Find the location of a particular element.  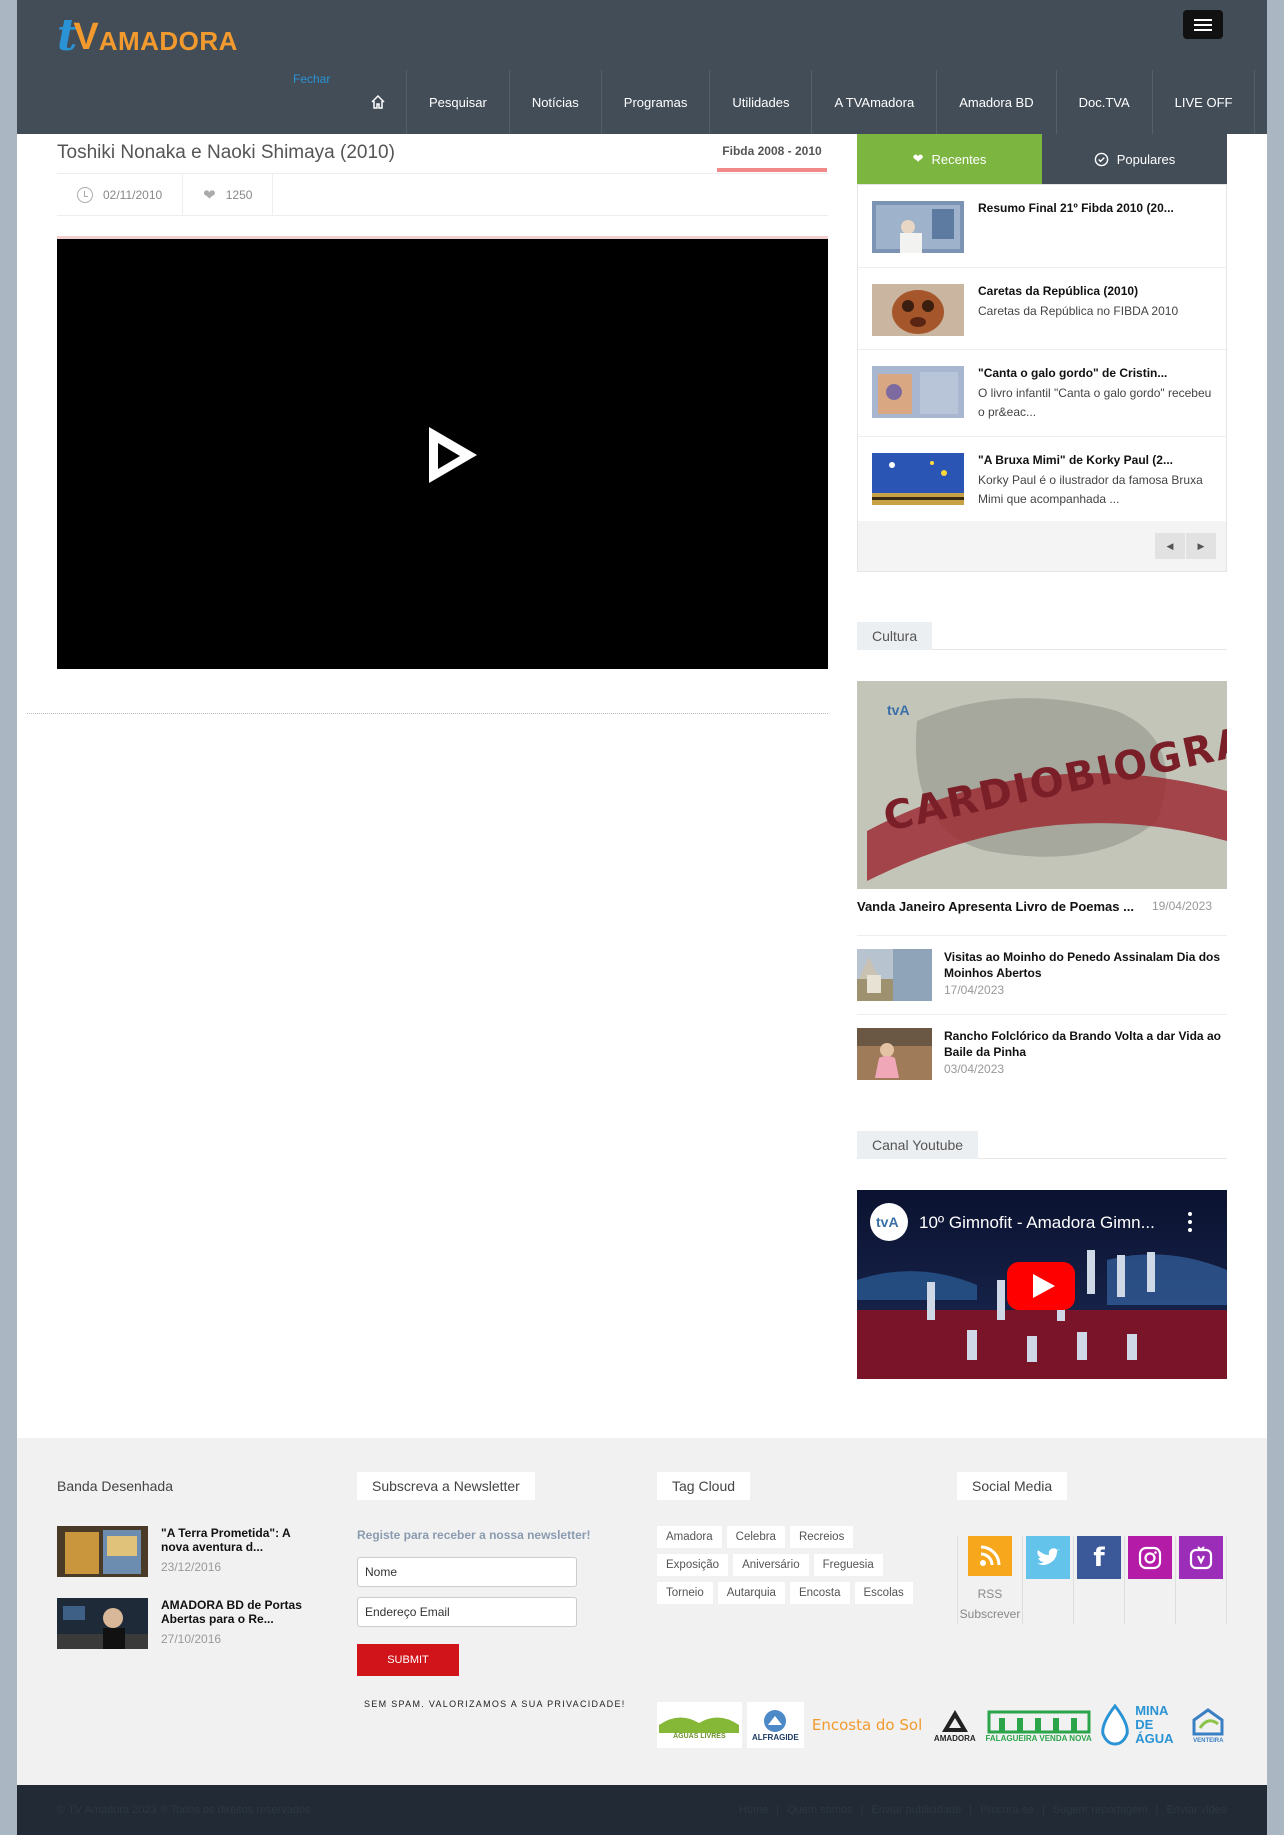

twitter-block is located at coordinates (1048, 1580).